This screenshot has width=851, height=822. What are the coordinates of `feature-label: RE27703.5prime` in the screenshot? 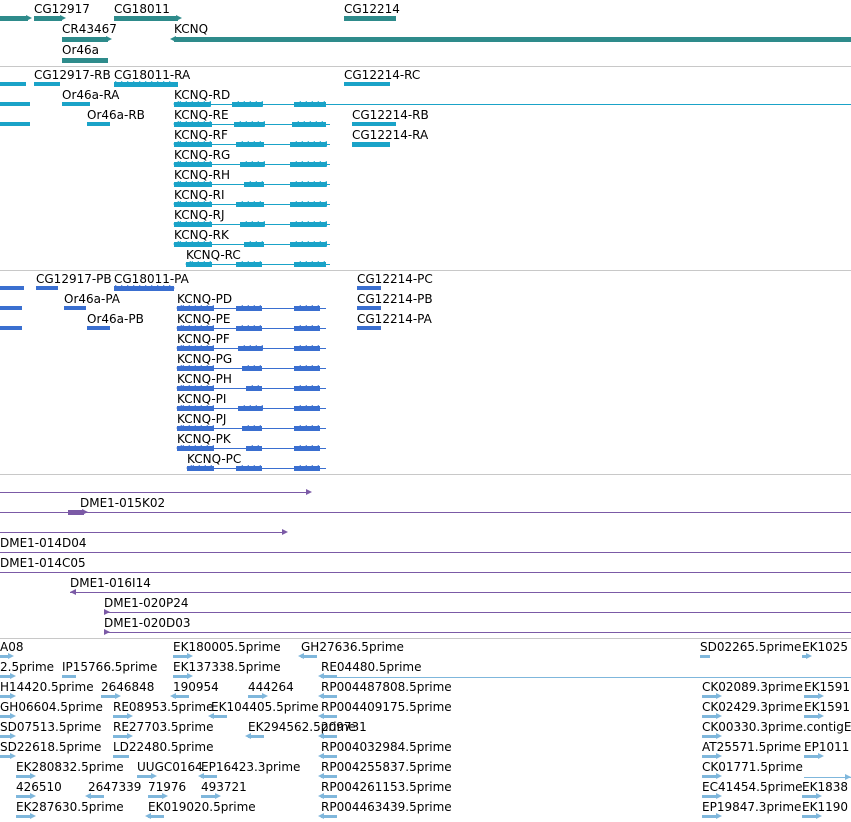 It's located at (163, 727).